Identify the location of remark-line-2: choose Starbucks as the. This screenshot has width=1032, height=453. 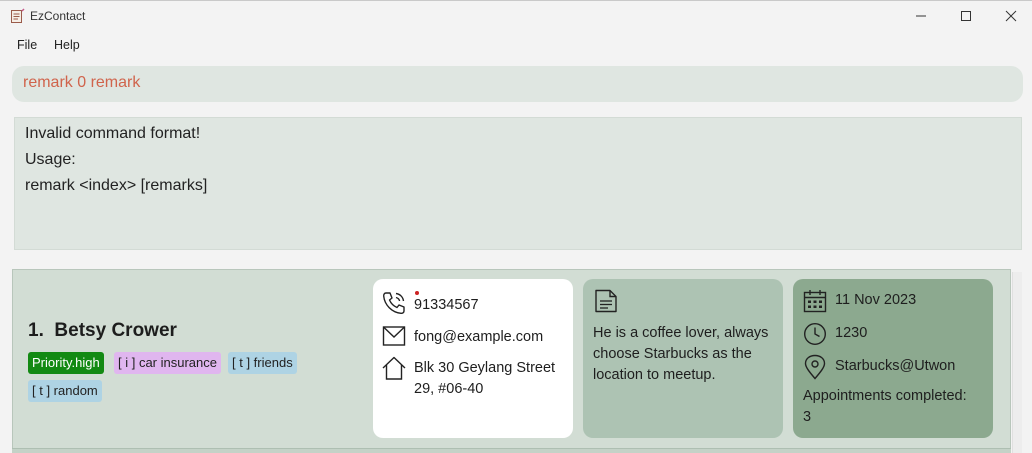
(672, 354).